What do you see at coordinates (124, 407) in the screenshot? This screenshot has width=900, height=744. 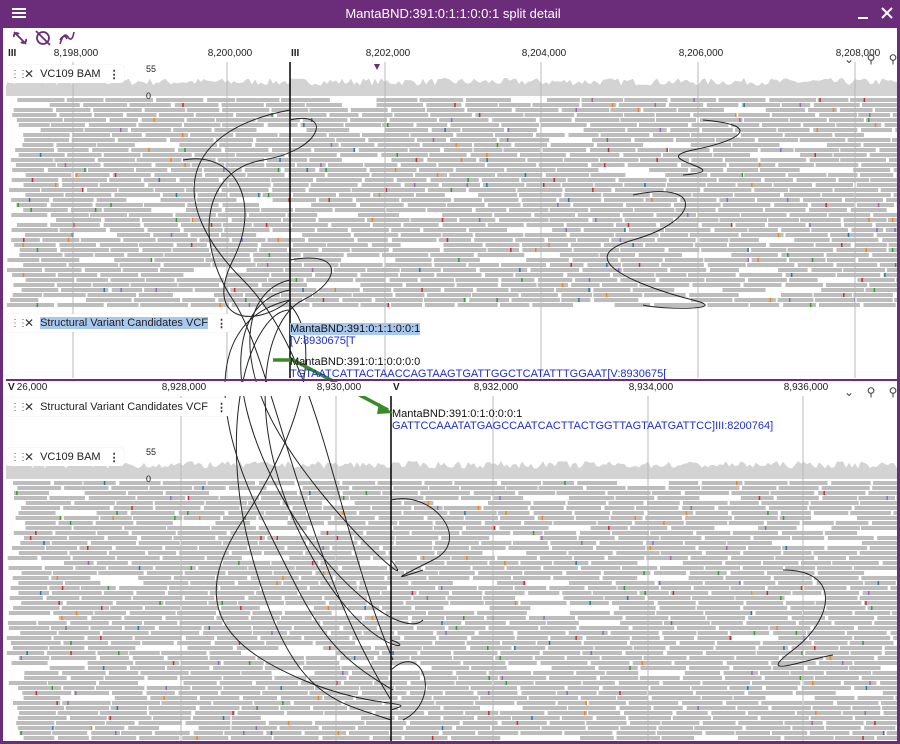 I see `track-name: Structural Variant Candidates VCF` at bounding box center [124, 407].